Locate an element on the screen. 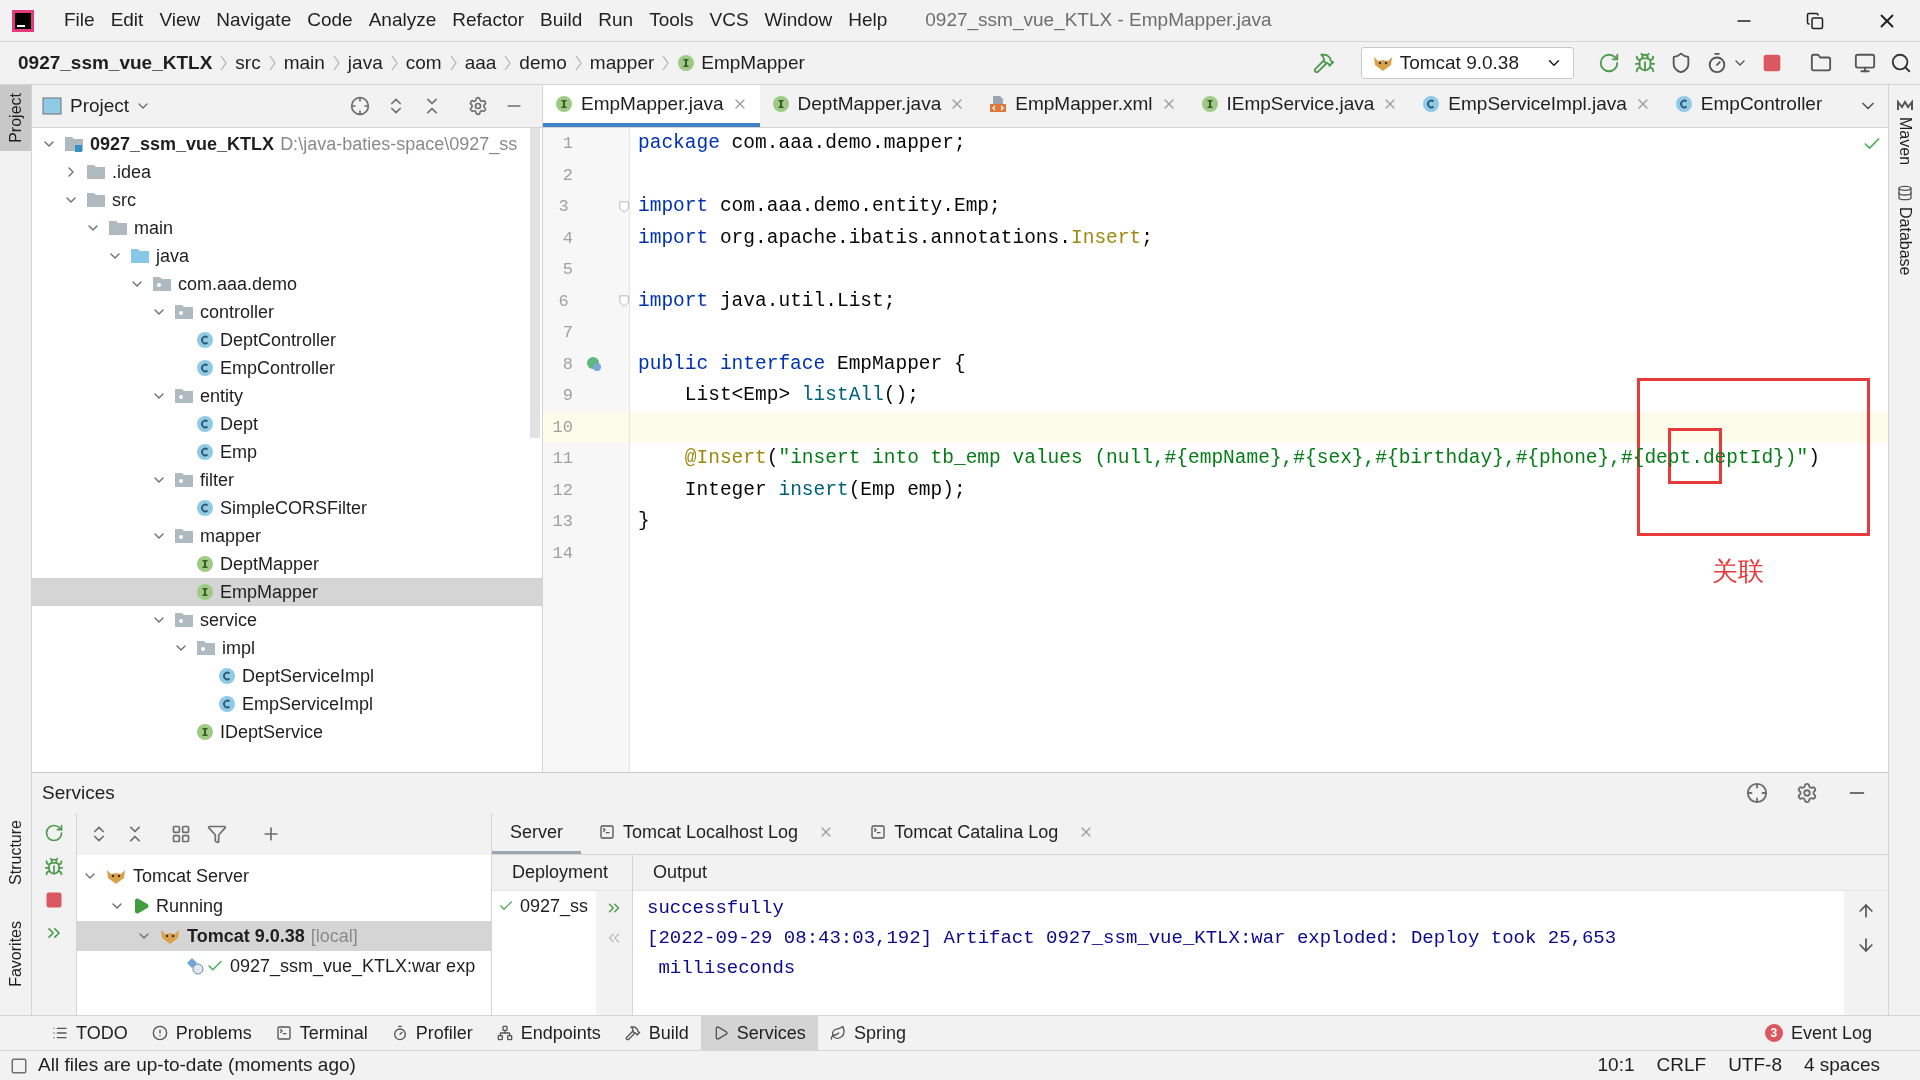 The image size is (1920, 1080). menu-item: Window is located at coordinates (798, 20).